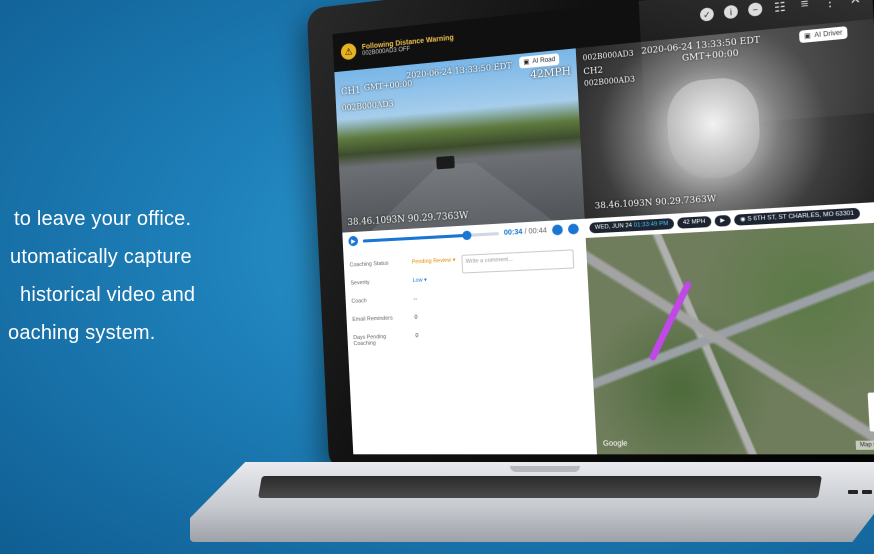 This screenshot has width=874, height=554. Describe the element at coordinates (415, 299) in the screenshot. I see `coach-value: --` at that location.